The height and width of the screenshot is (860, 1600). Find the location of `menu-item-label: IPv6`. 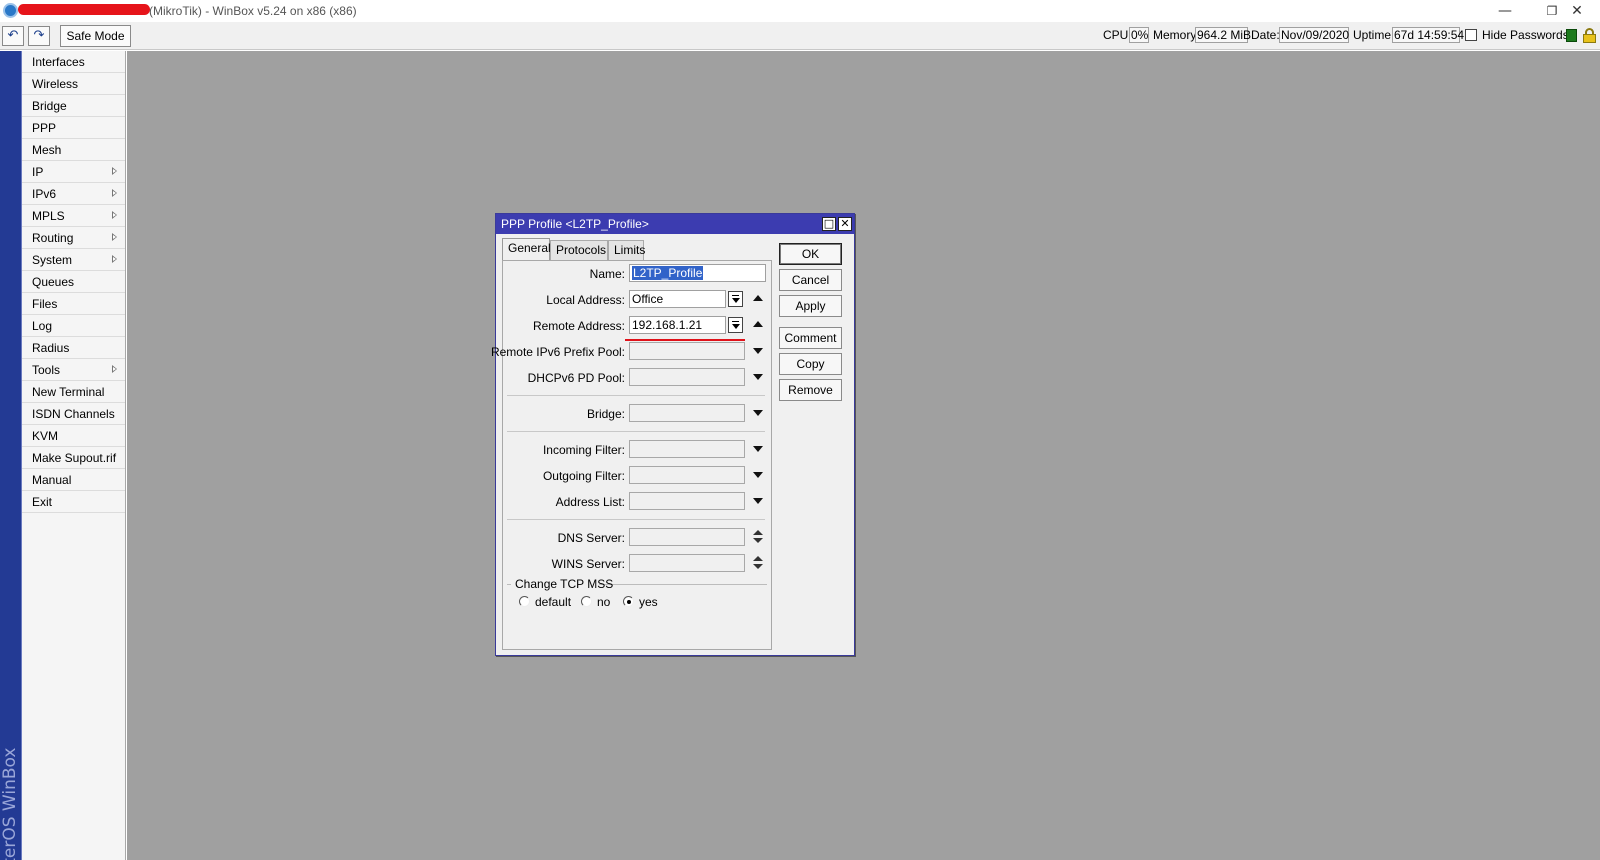

menu-item-label: IPv6 is located at coordinates (44, 194).